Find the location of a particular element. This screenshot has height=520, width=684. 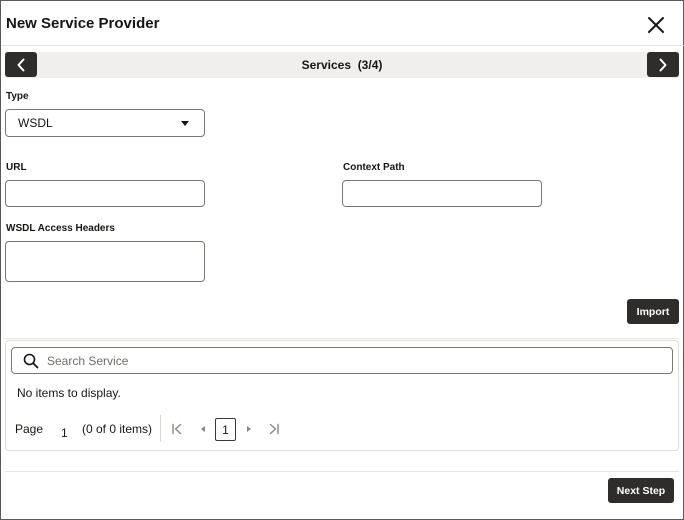

next-page-icon is located at coordinates (249, 429).